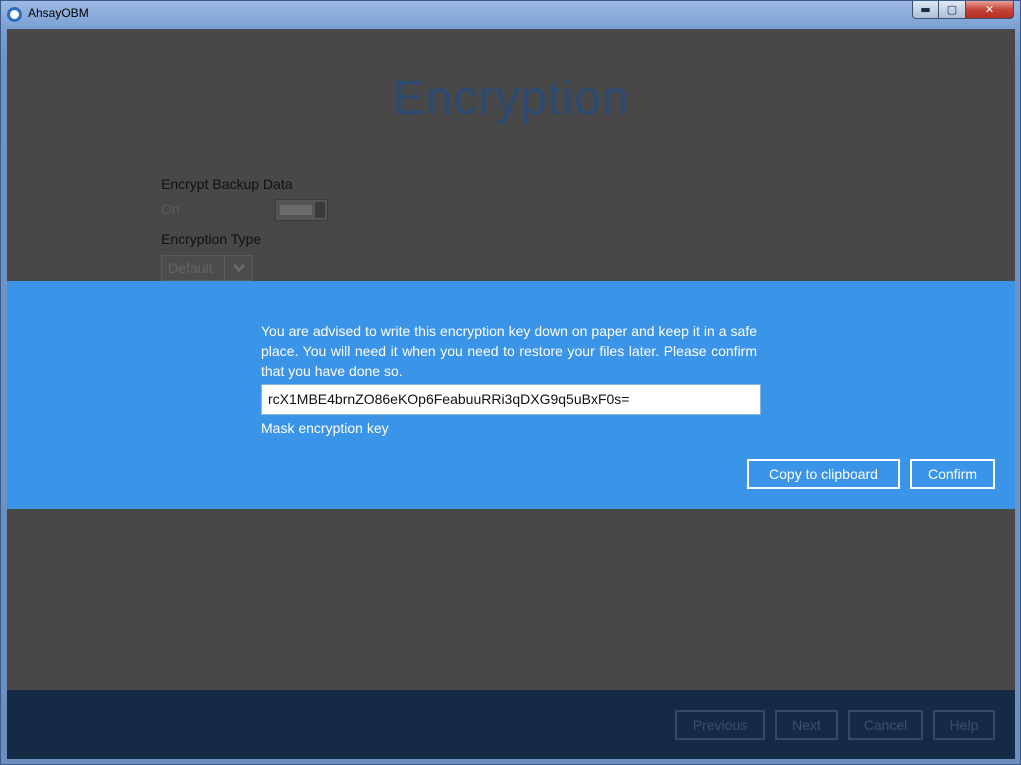 This screenshot has height=765, width=1021. What do you see at coordinates (952, 474) in the screenshot?
I see `confirm-button: Confirm` at bounding box center [952, 474].